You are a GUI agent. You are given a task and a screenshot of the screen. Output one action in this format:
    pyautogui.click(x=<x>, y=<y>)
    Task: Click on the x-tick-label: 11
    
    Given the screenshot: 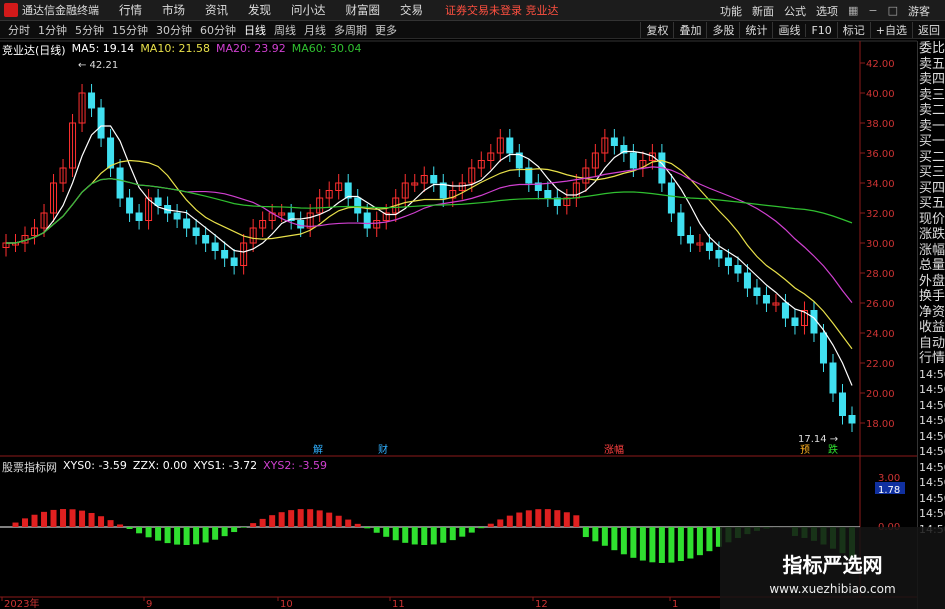 What is the action you would take?
    pyautogui.click(x=398, y=604)
    